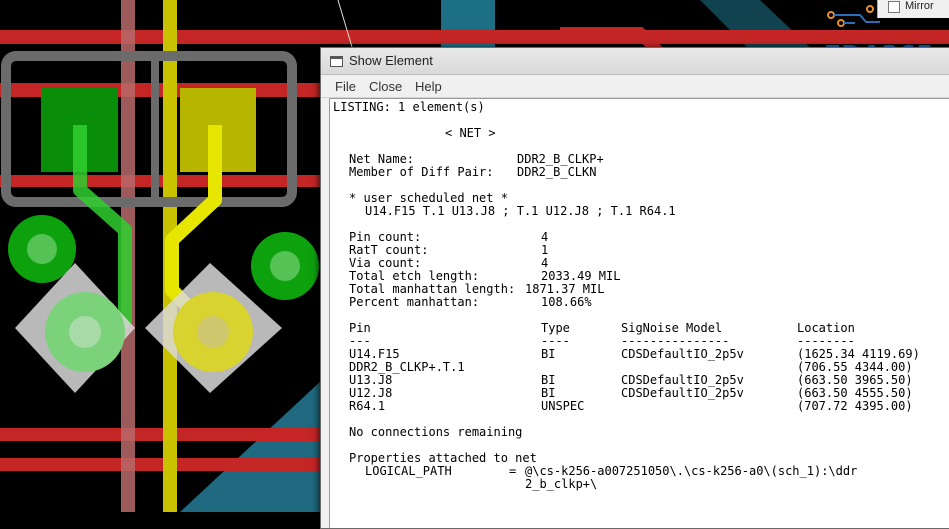 The image size is (949, 529). What do you see at coordinates (391, 60) in the screenshot?
I see `window-title: Show Element` at bounding box center [391, 60].